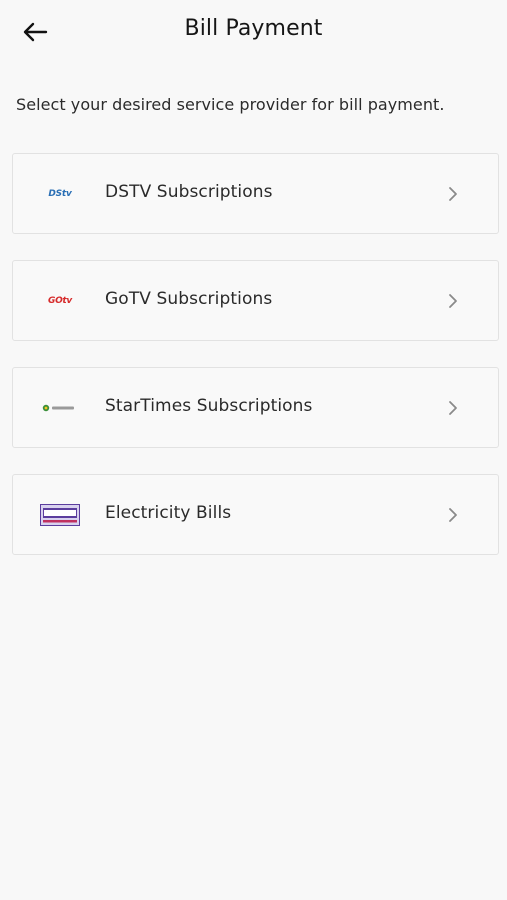  Describe the element at coordinates (189, 299) in the screenshot. I see `provider-label: GoTV Subscriptions` at that location.